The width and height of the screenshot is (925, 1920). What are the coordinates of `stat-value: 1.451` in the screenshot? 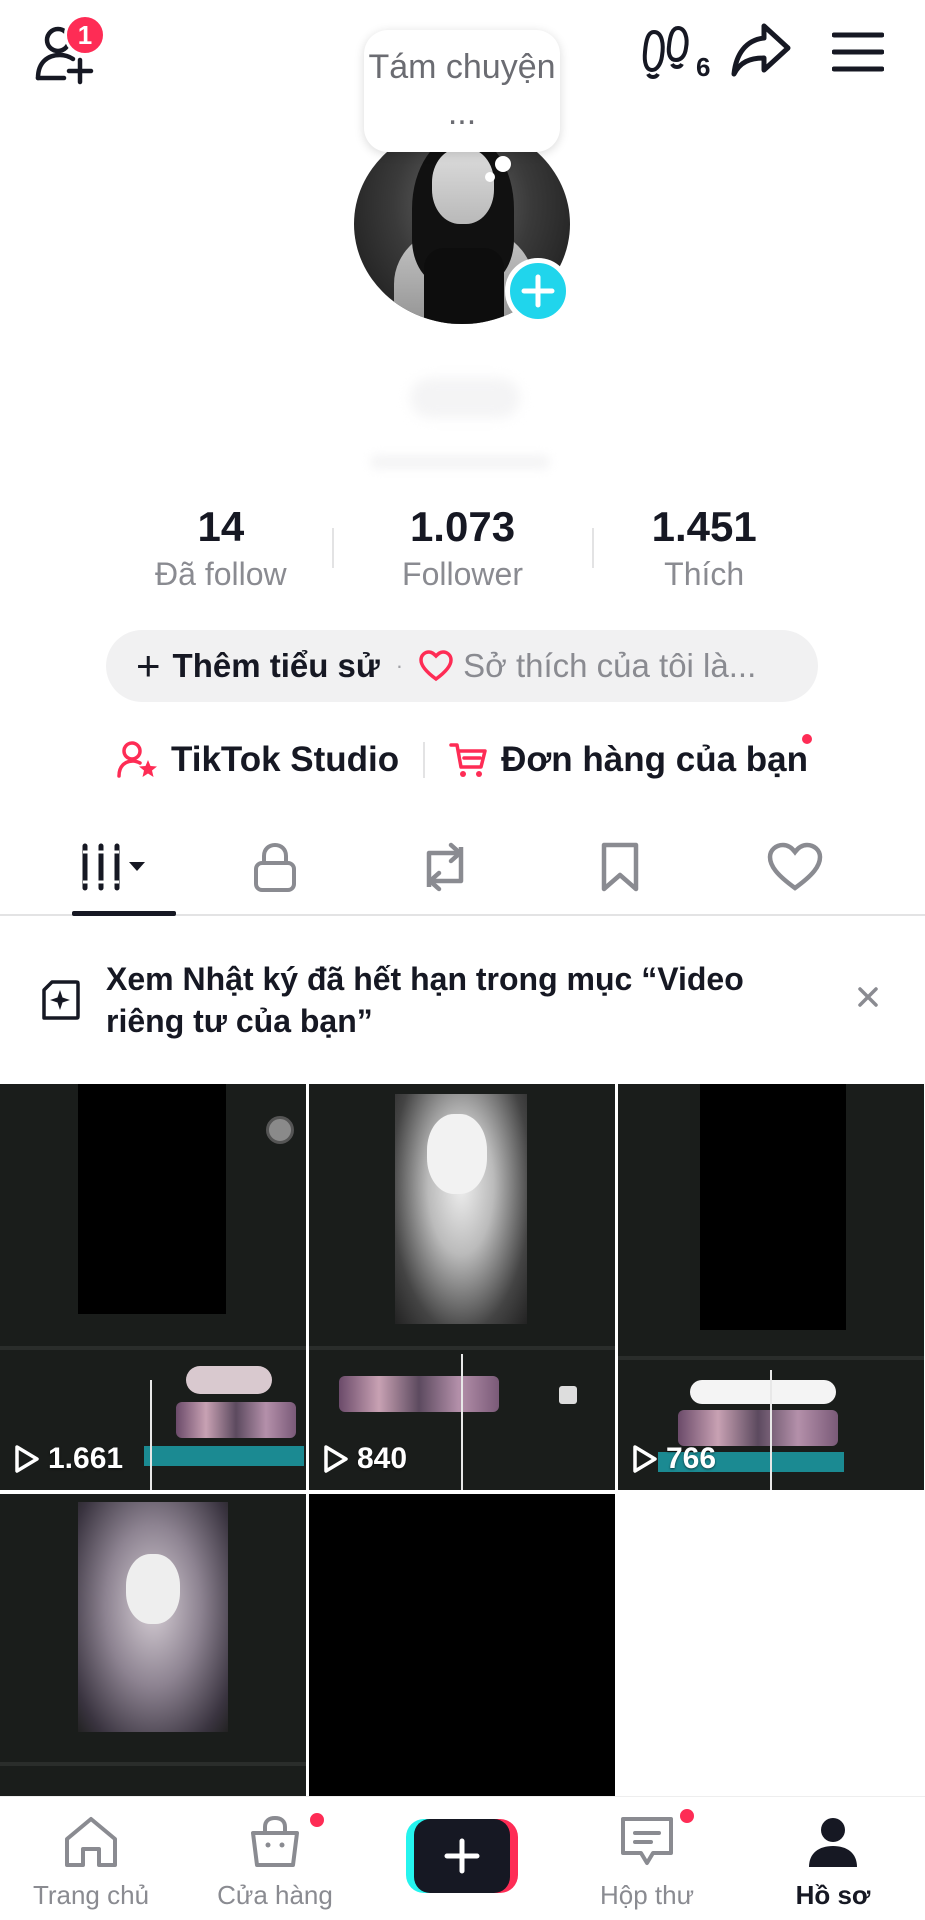 It's located at (704, 526).